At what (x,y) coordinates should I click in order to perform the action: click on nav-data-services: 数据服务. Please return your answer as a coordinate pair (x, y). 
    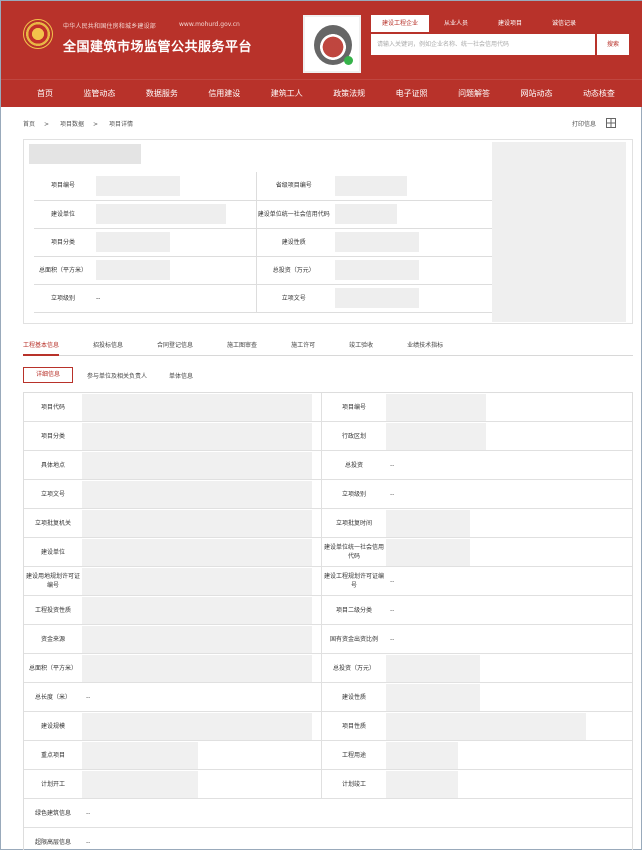
    Looking at the image, I should click on (162, 93).